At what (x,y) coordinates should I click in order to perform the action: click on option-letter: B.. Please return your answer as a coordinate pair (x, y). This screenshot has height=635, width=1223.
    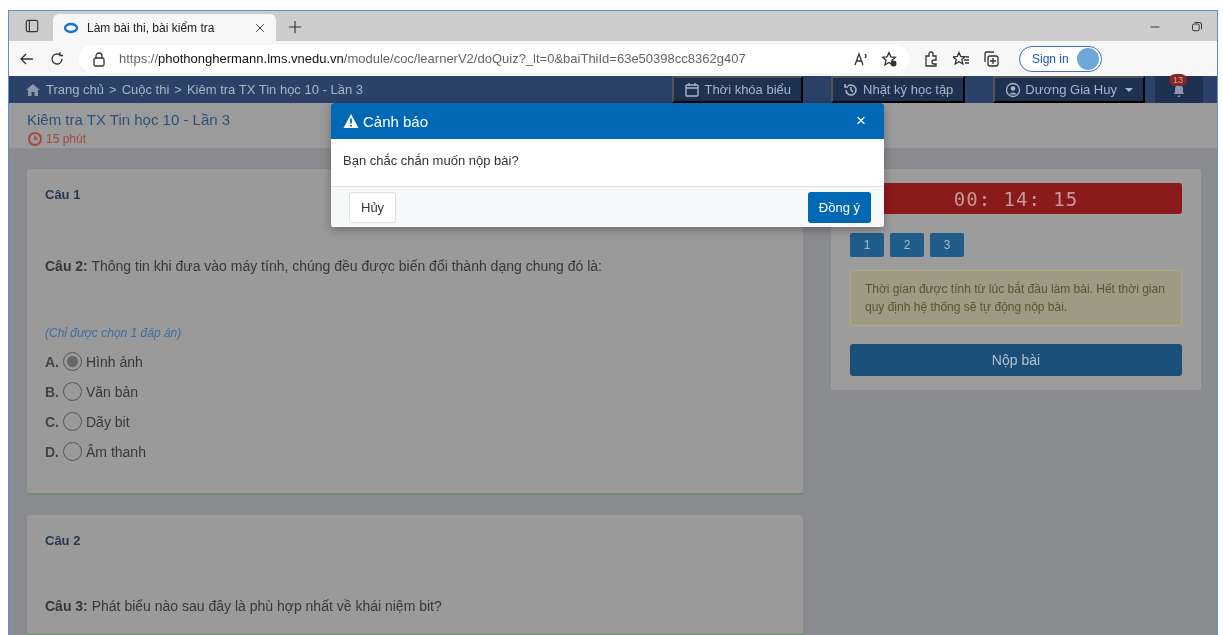
    Looking at the image, I should click on (52, 391).